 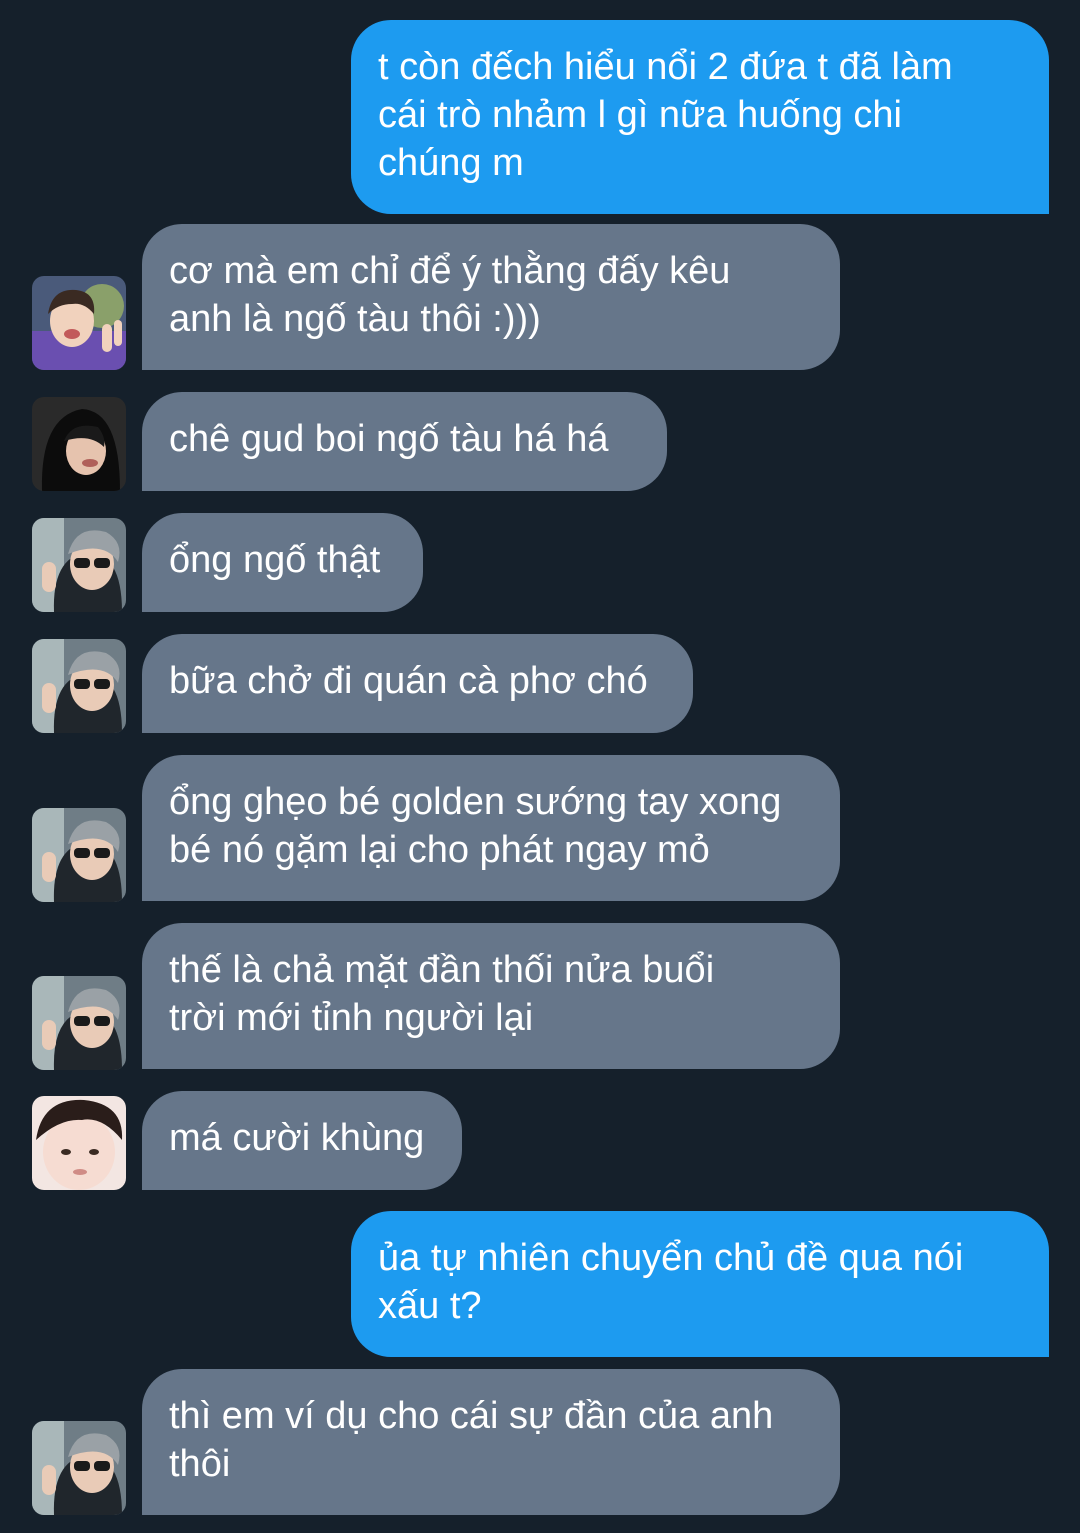 I want to click on avatar-boy-close-up-icon, so click(x=79, y=1143).